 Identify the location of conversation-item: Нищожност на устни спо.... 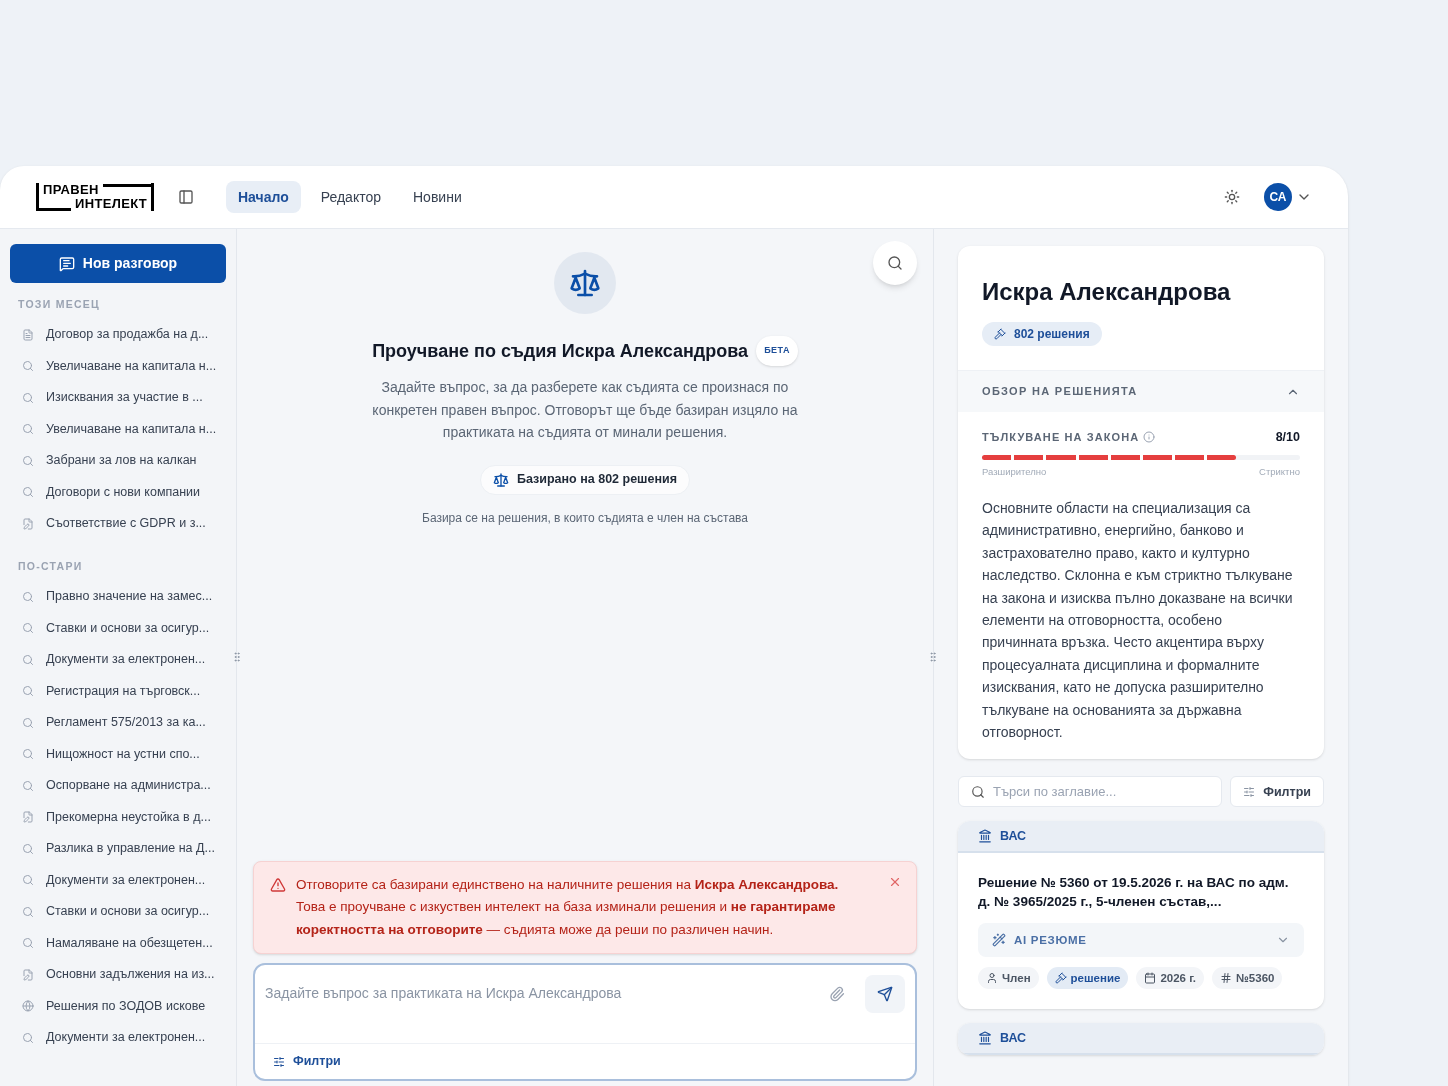
(118, 754).